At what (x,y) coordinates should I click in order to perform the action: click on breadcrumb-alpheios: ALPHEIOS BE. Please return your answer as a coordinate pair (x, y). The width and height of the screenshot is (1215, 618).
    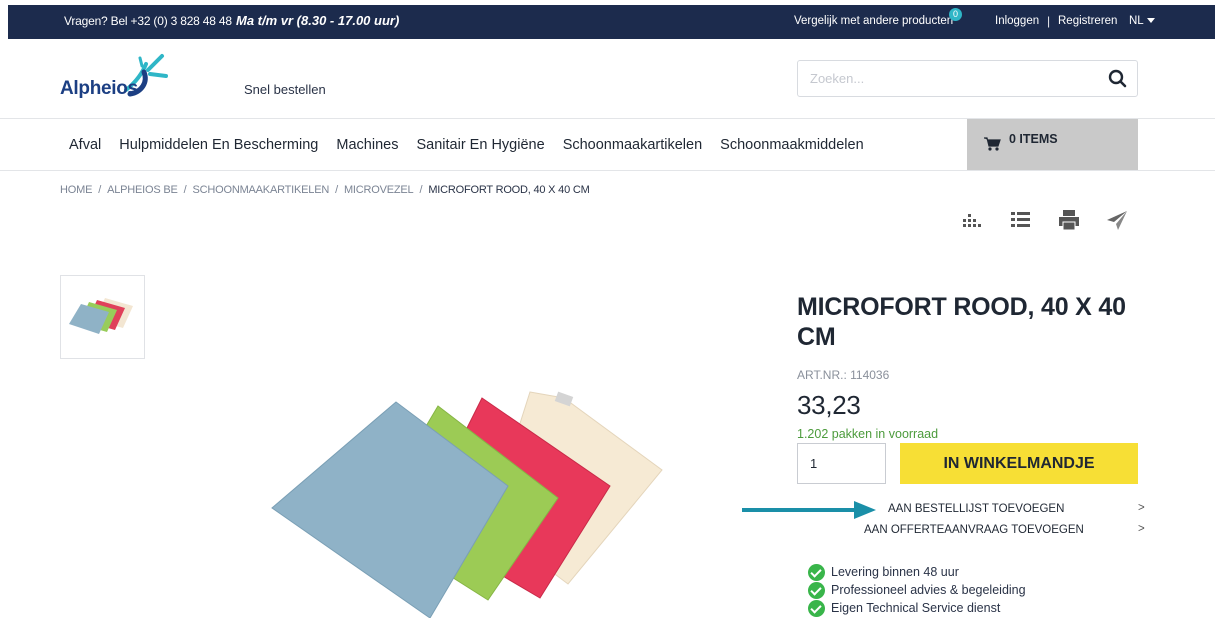
    Looking at the image, I should click on (142, 190).